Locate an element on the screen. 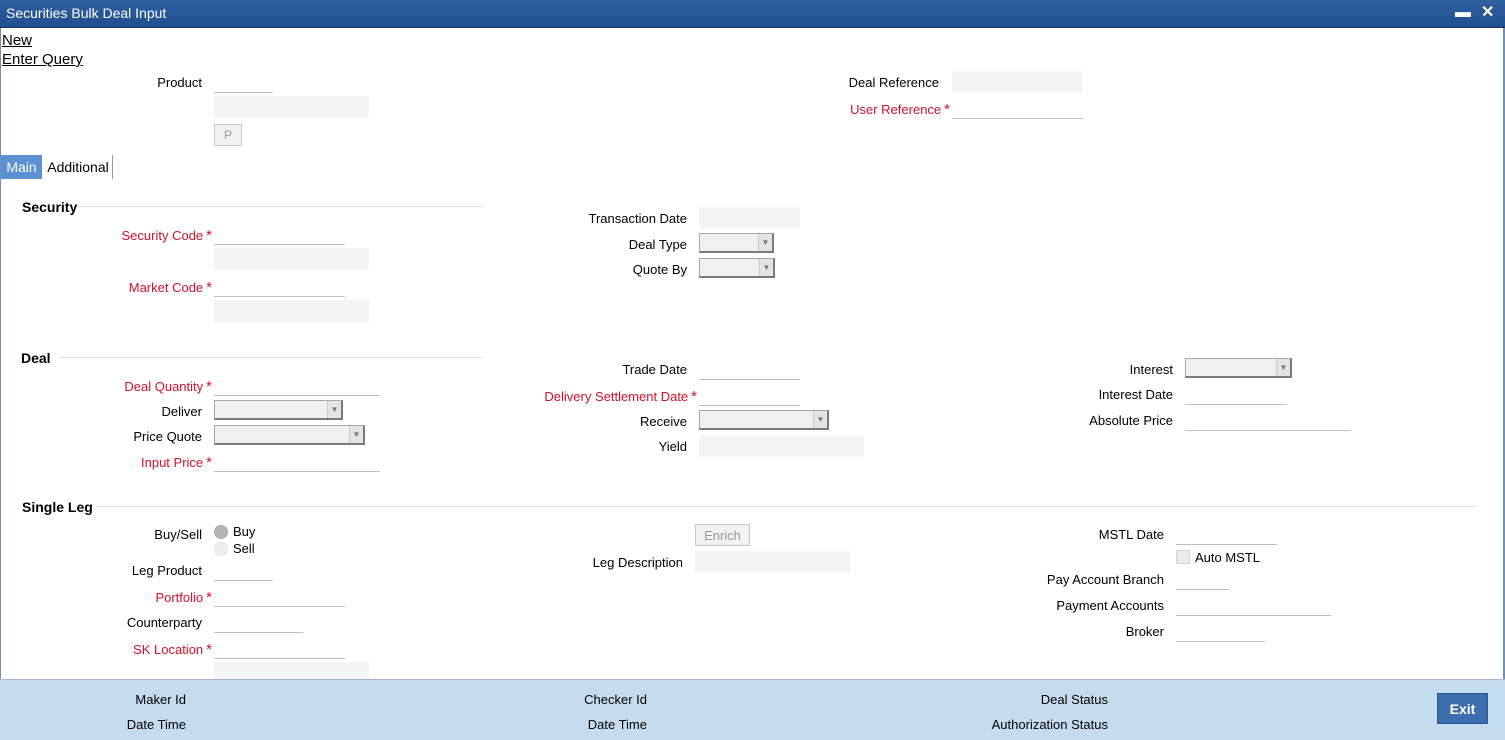 Image resolution: width=1505 pixels, height=740 pixels. minimize-icon: ▬ is located at coordinates (1463, 13).